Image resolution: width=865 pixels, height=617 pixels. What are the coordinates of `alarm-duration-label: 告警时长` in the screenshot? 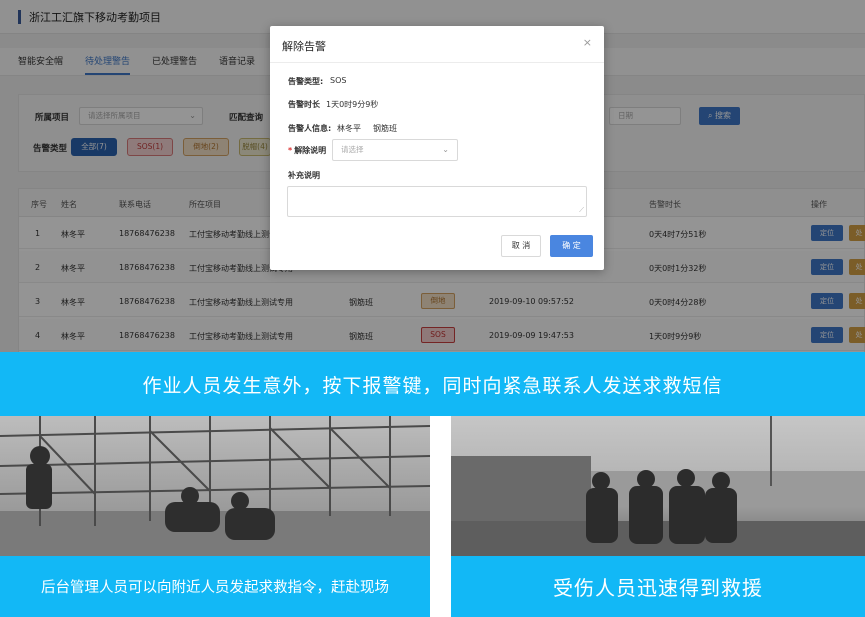 It's located at (304, 104).